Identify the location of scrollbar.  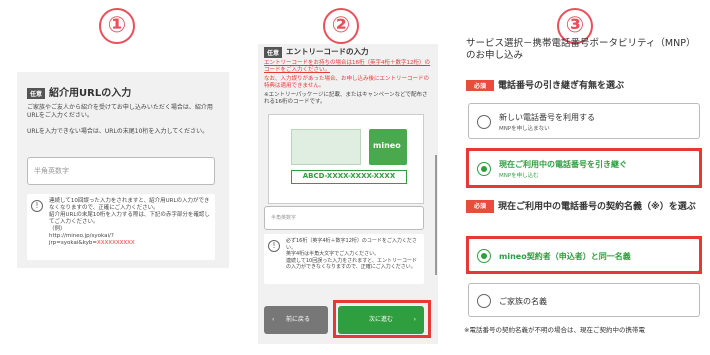
(436, 215).